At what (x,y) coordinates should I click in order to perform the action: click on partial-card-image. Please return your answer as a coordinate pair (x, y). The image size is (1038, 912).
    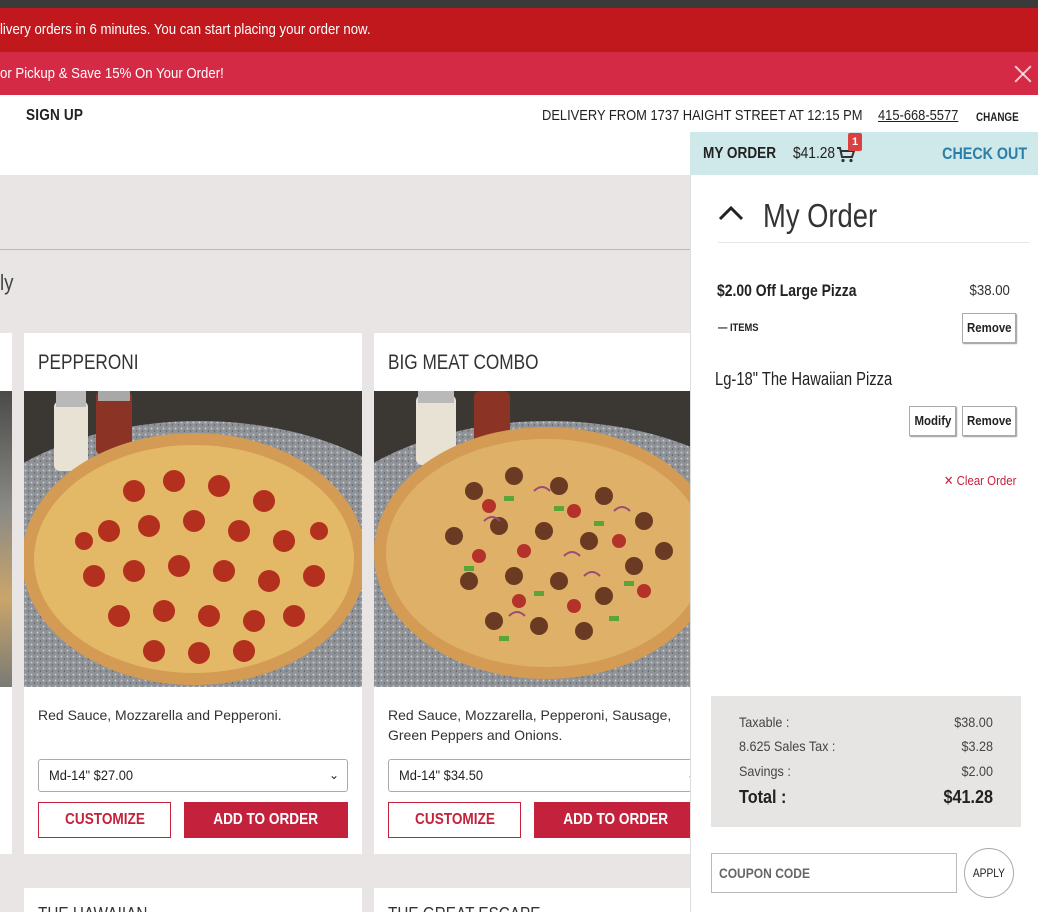
    Looking at the image, I should click on (6, 539).